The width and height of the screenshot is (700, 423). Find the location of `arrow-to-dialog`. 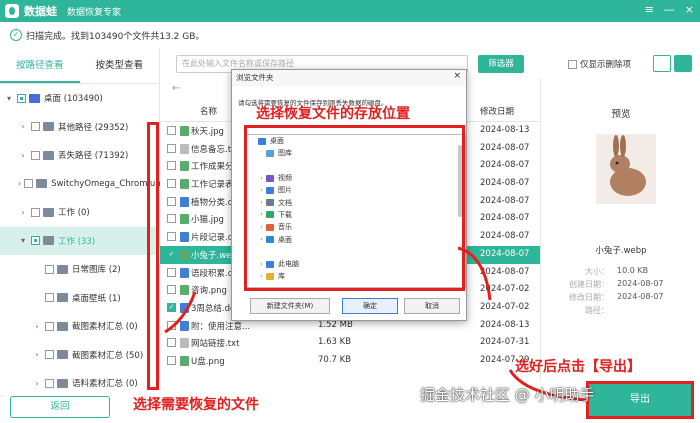

arrow-to-dialog is located at coordinates (474, 273).